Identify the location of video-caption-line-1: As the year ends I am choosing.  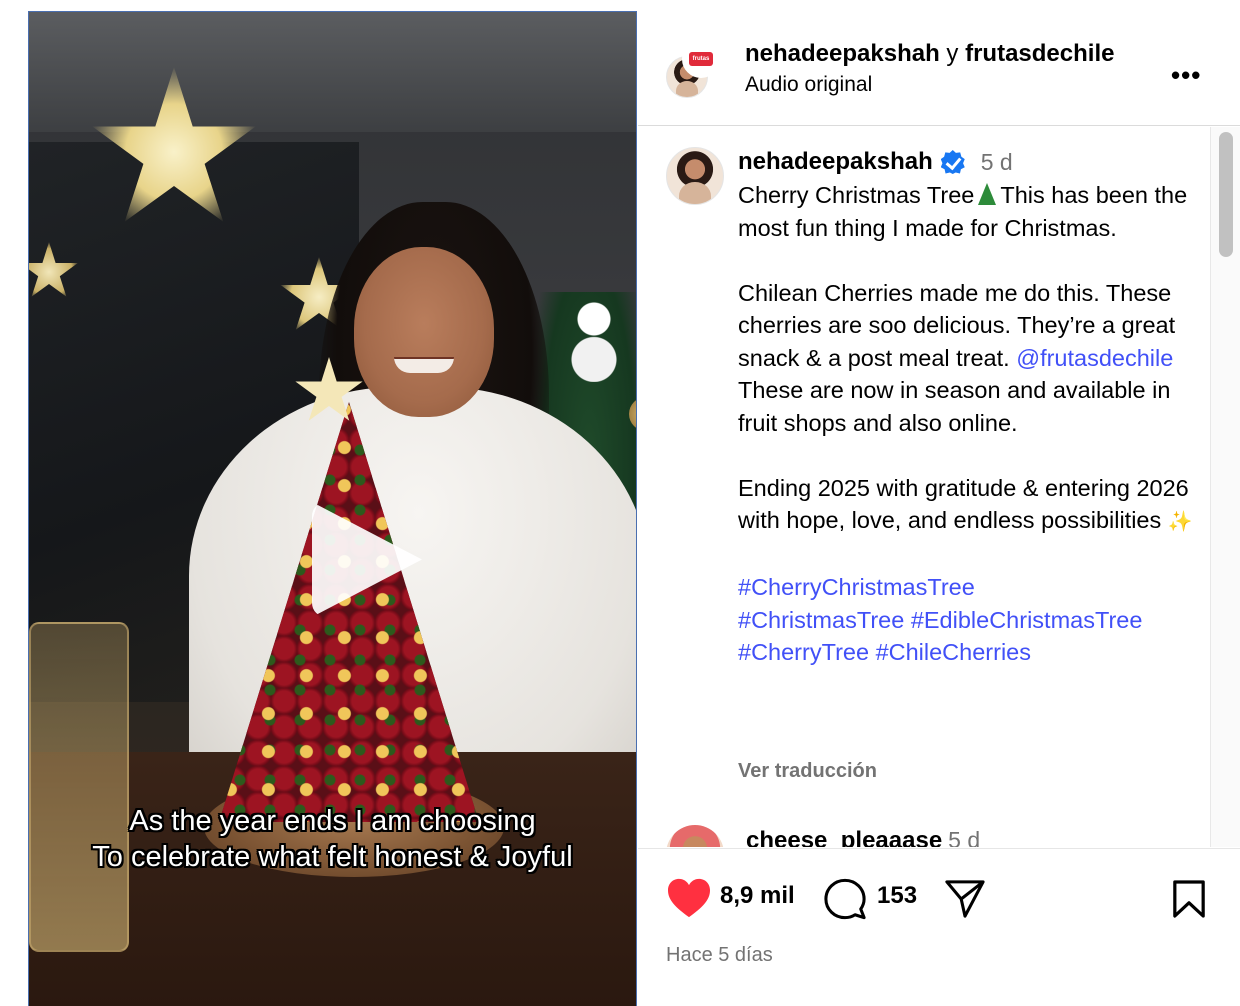
(332, 821).